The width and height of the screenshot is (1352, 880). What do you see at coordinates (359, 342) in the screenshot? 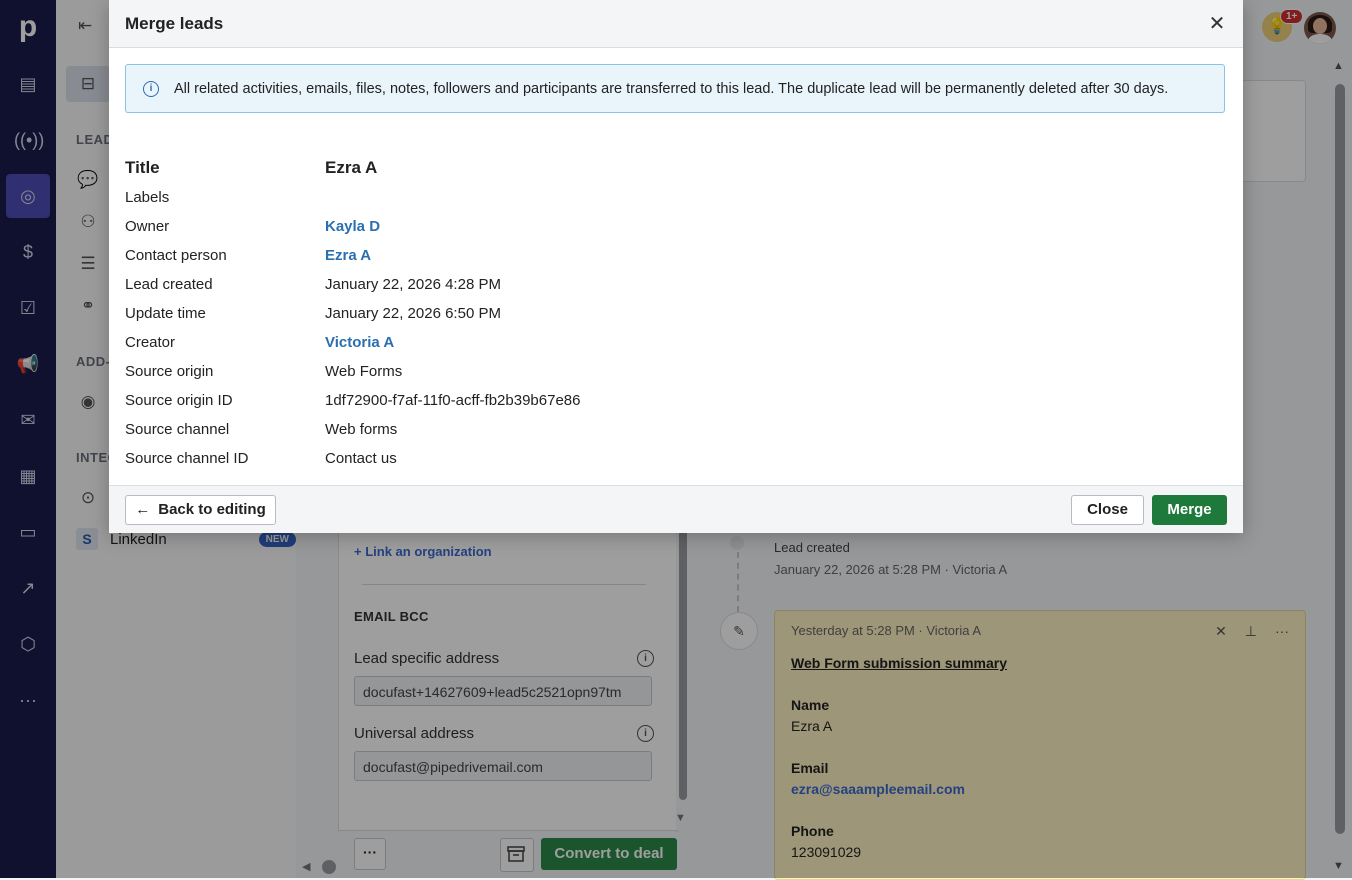
I see `creator-link: Victoria A` at bounding box center [359, 342].